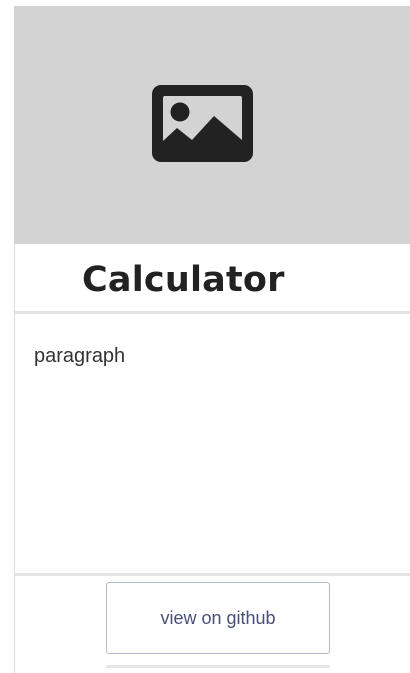 This screenshot has width=410, height=673. Describe the element at coordinates (218, 618) in the screenshot. I see `view-on-github-button: view on github` at that location.